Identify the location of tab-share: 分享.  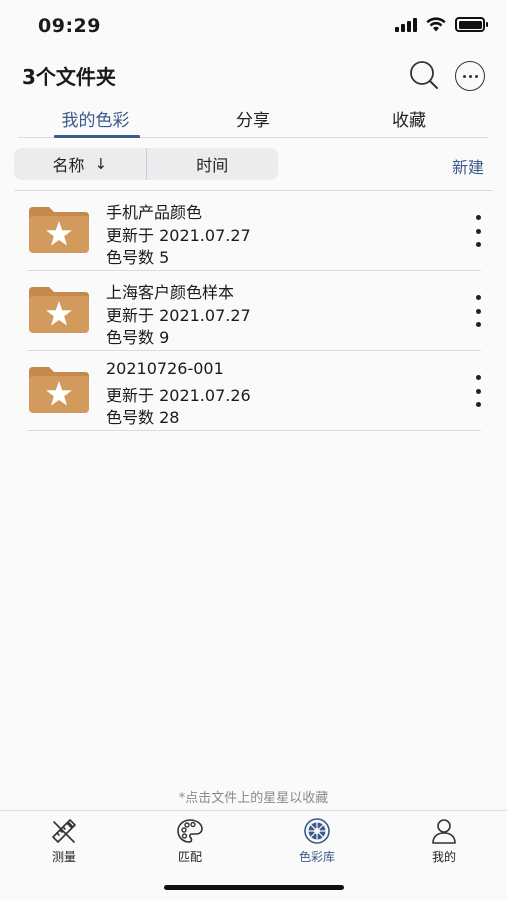
(253, 118).